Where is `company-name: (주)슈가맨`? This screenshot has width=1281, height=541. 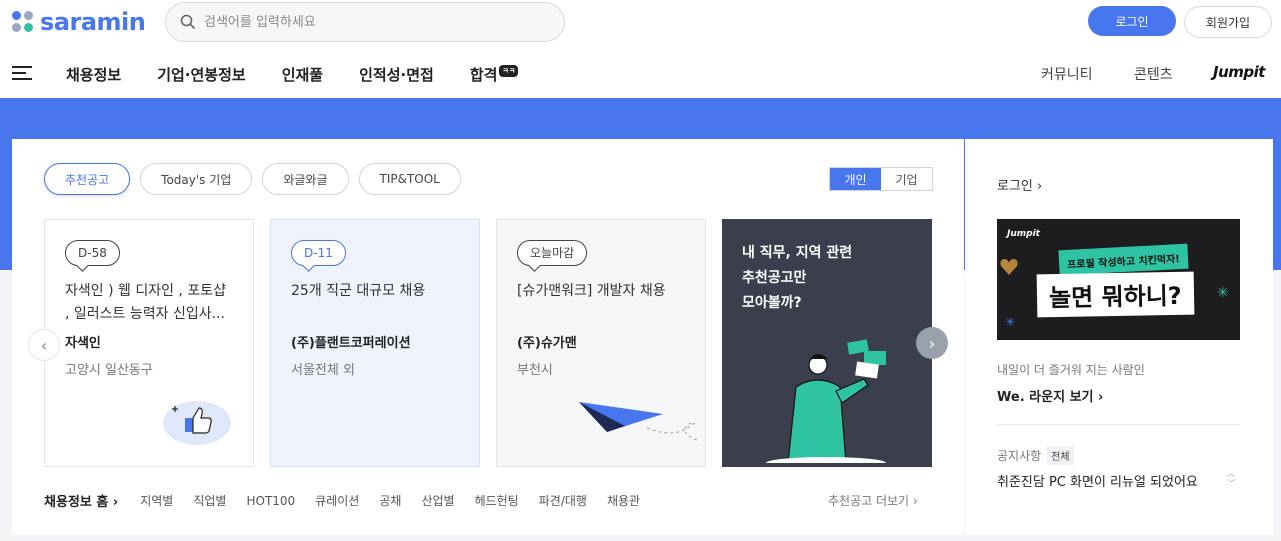
company-name: (주)슈가맨 is located at coordinates (547, 343).